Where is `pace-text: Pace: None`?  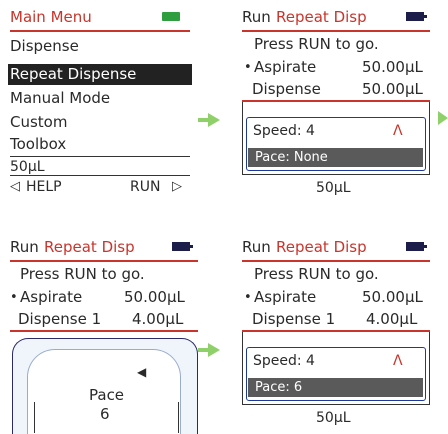 pace-text: Pace: None is located at coordinates (291, 157).